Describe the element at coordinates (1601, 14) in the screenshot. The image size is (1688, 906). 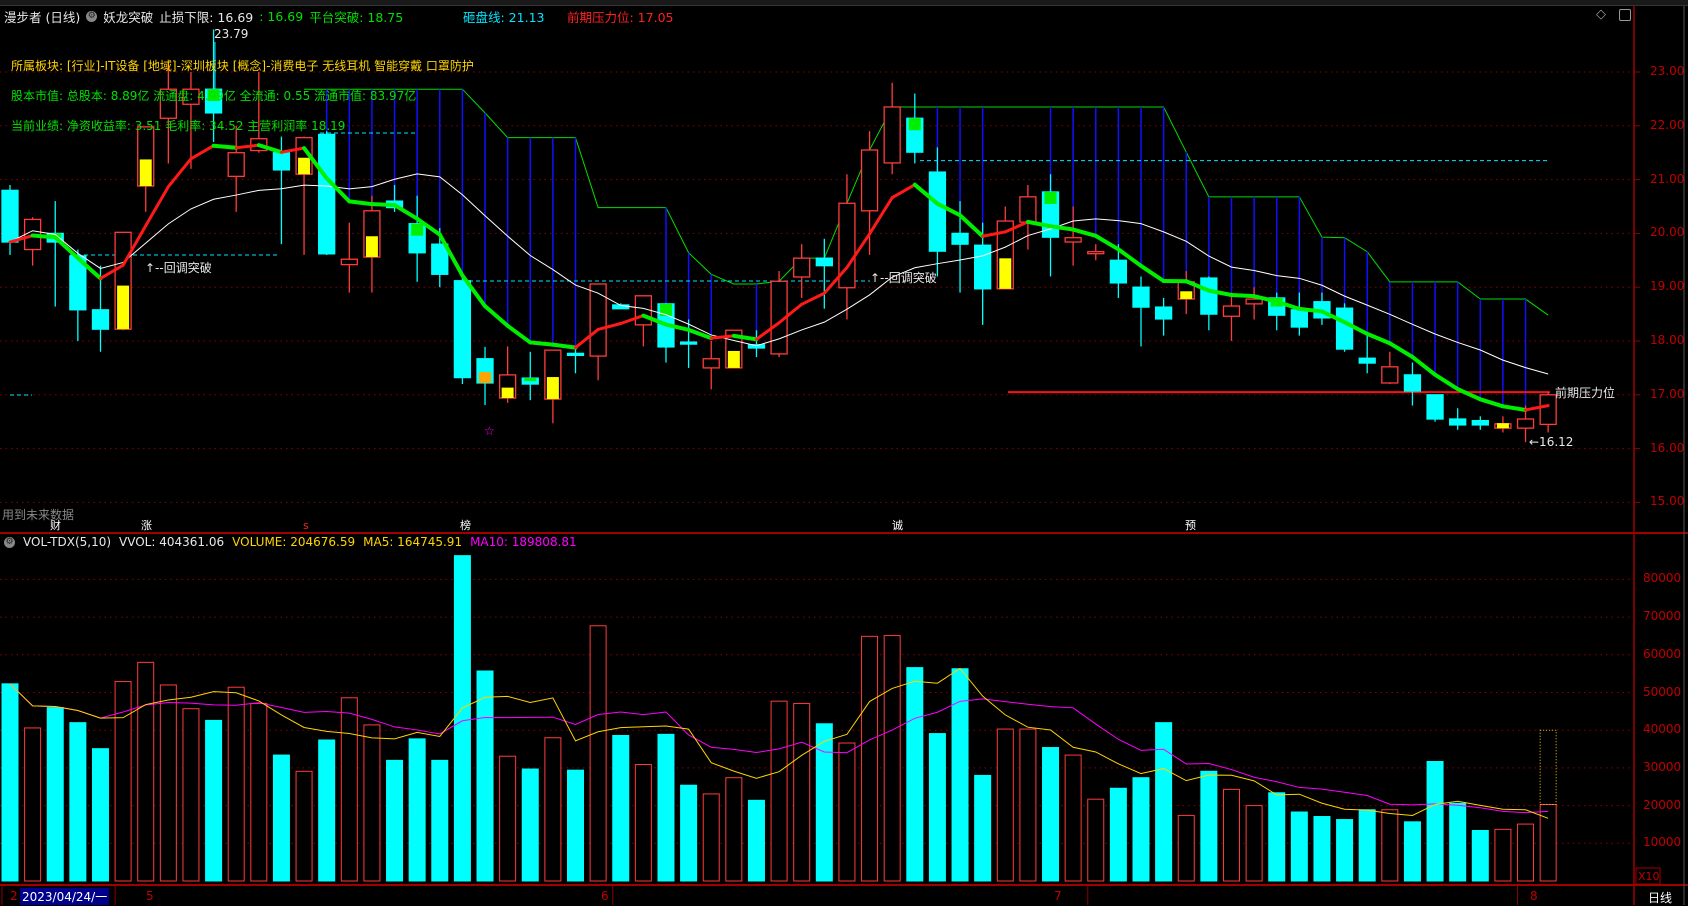
I see `diamond-icon: ◇` at that location.